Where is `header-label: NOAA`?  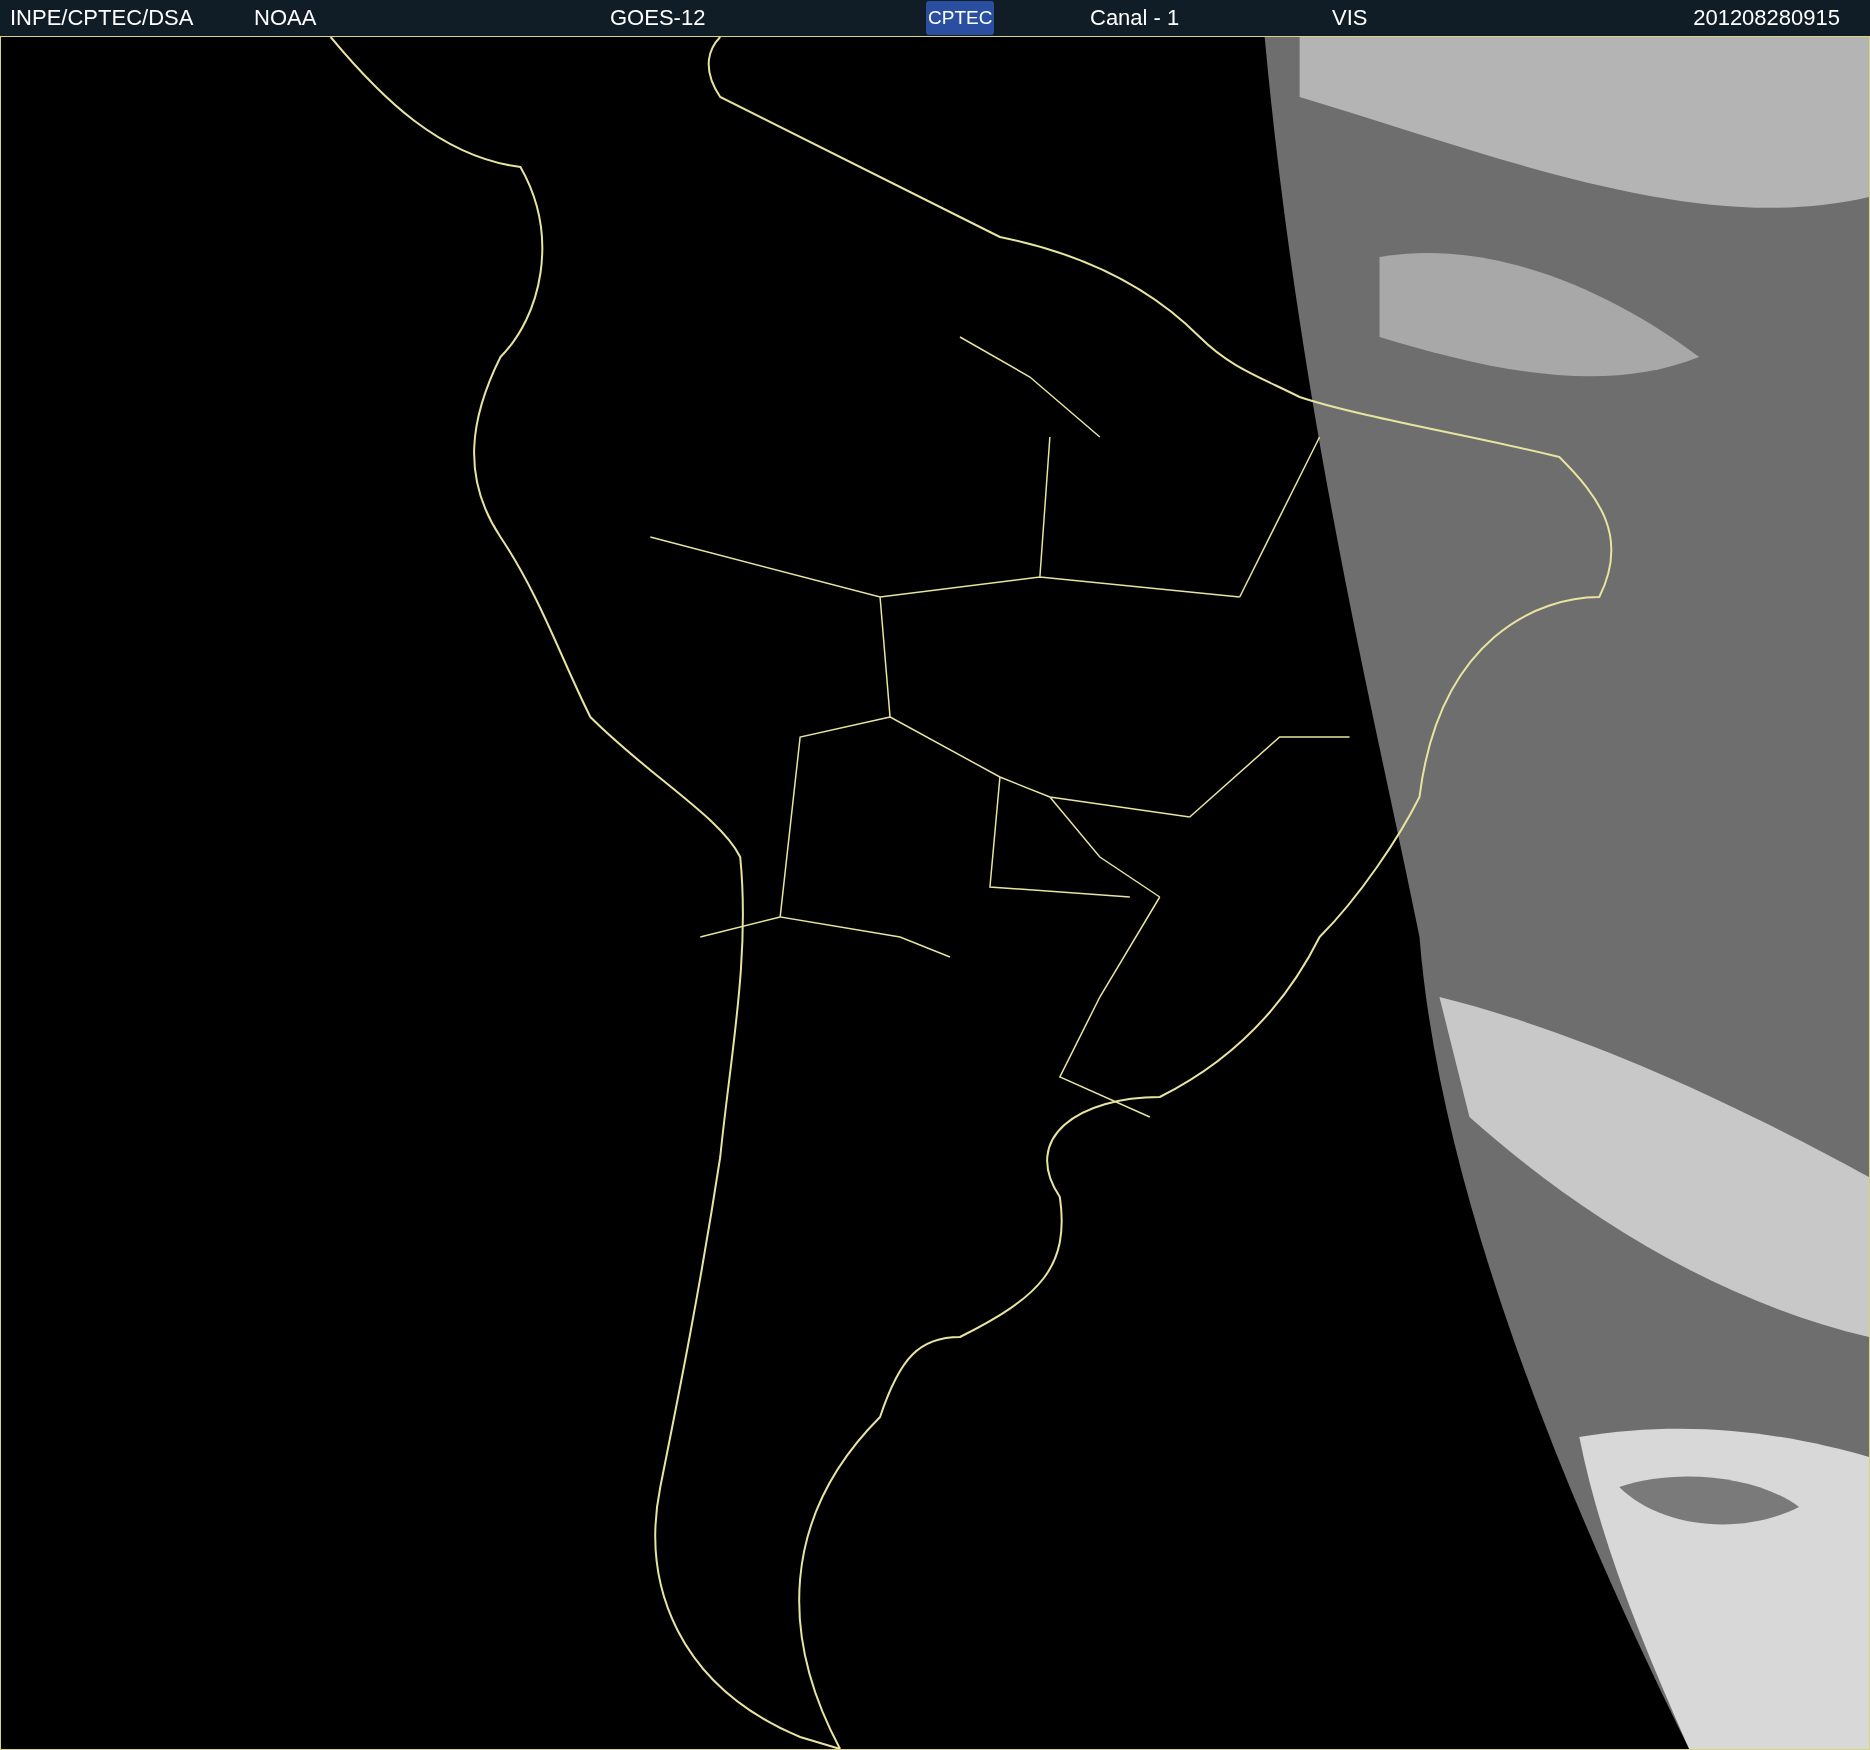
header-label: NOAA is located at coordinates (285, 18).